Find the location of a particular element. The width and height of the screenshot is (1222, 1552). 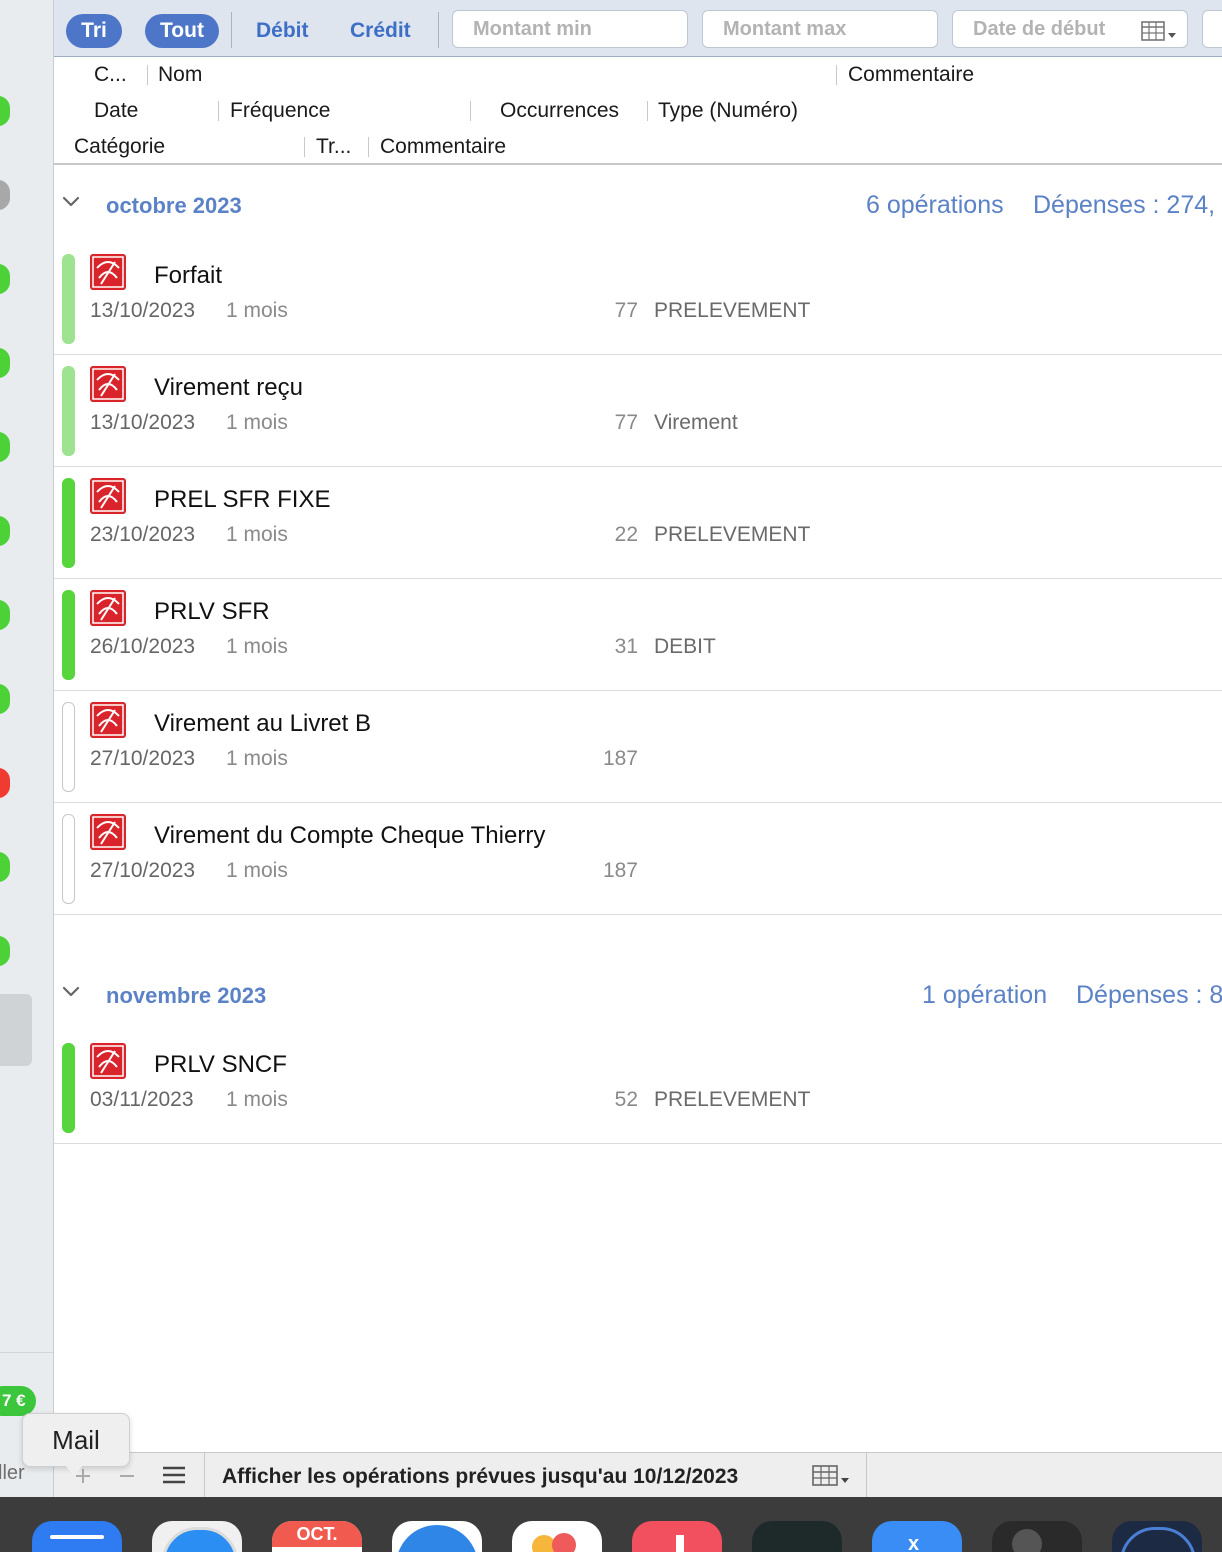

sidebar-bottom-label: ller is located at coordinates (12, 1473).